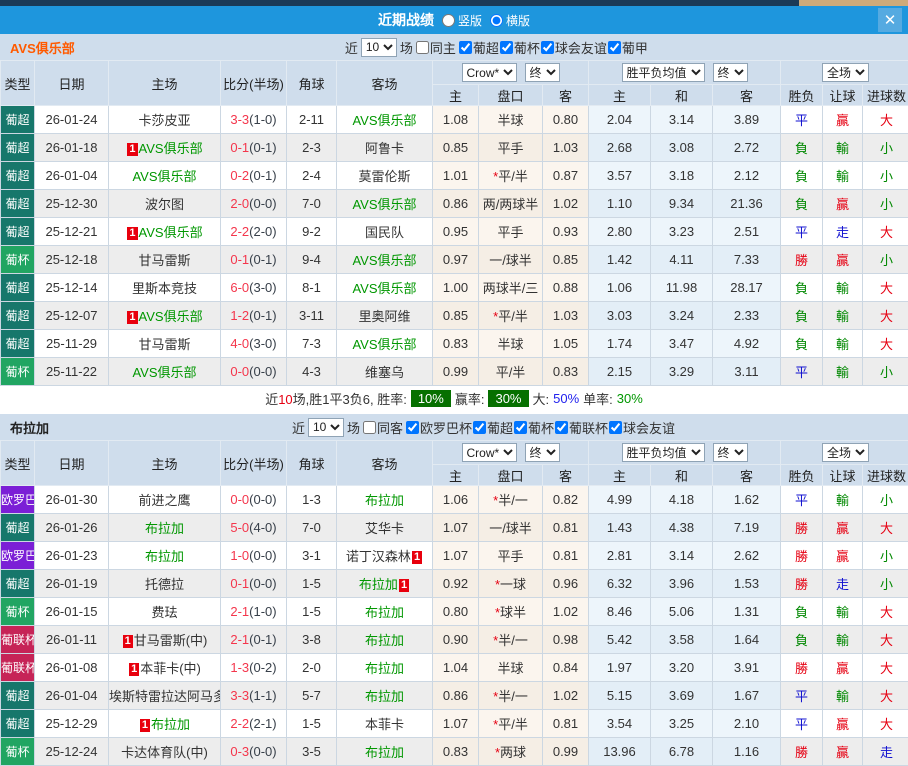 The image size is (908, 766). What do you see at coordinates (165, 120) in the screenshot?
I see `home-team: 卡莎皮亚` at bounding box center [165, 120].